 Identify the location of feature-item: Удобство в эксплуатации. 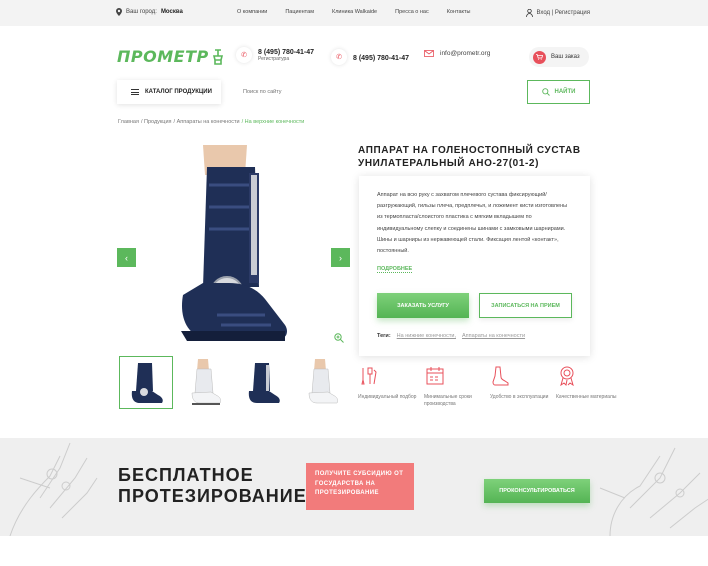
(523, 387).